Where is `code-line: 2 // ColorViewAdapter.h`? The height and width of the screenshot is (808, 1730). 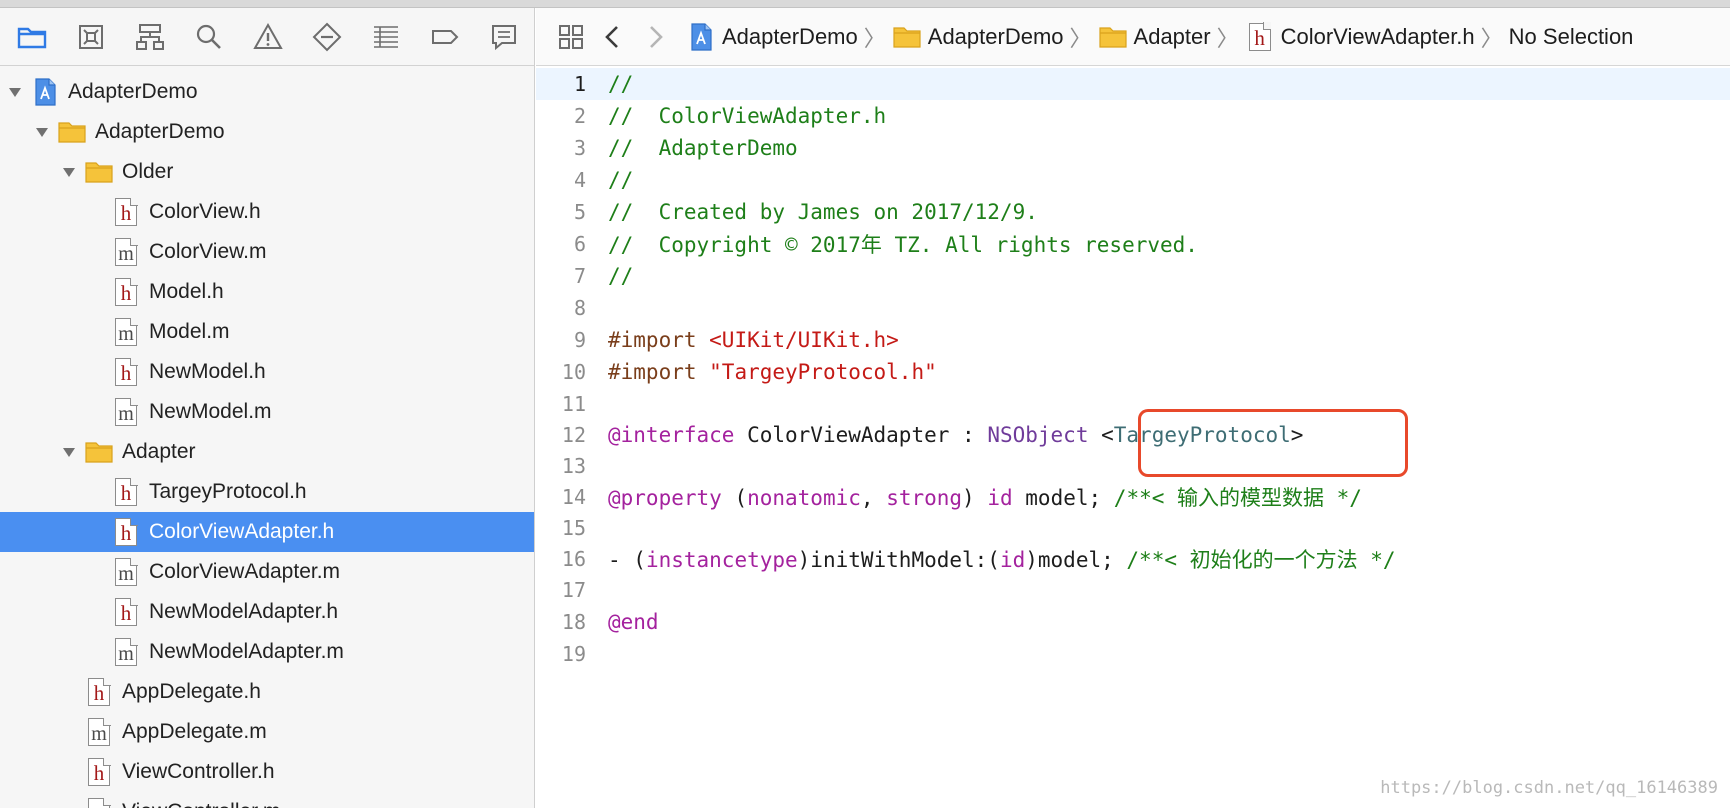 code-line: 2 // ColorViewAdapter.h is located at coordinates (1133, 116).